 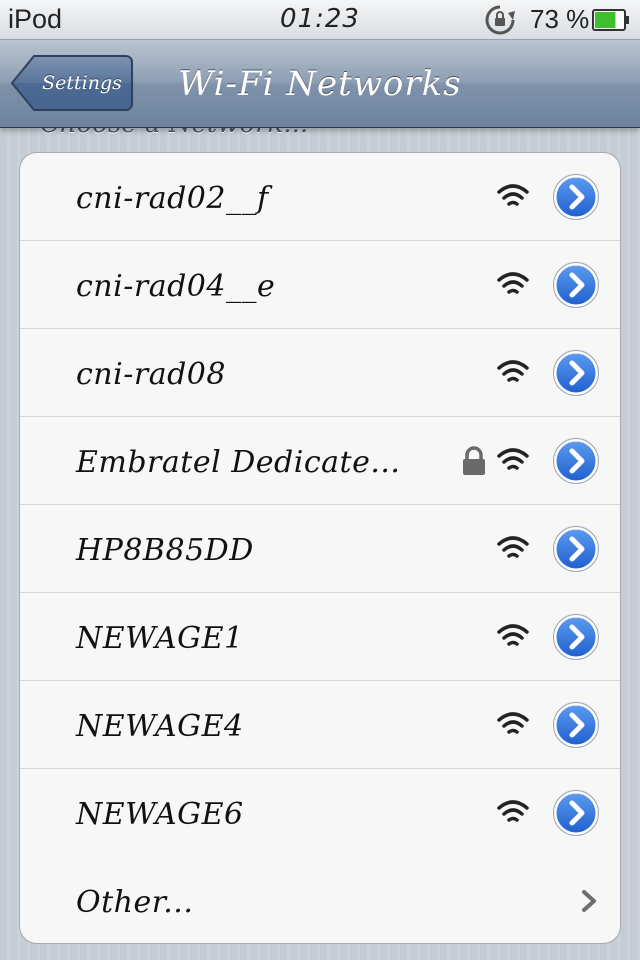 What do you see at coordinates (500, 20) in the screenshot?
I see `rotation-lock-icon` at bounding box center [500, 20].